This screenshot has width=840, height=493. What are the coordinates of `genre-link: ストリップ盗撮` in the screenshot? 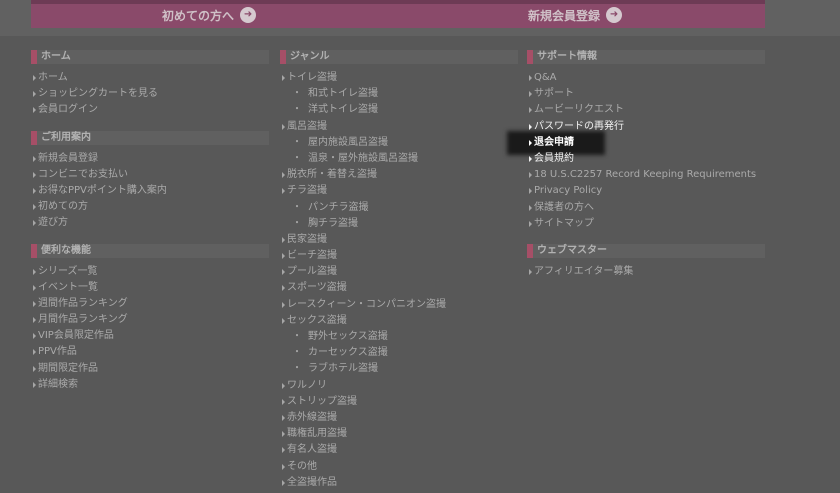 It's located at (399, 402).